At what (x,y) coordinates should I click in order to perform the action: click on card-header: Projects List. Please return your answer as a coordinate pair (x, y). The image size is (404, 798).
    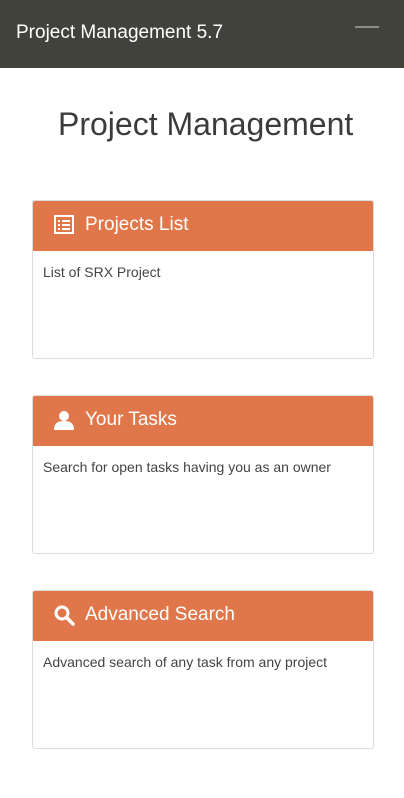
    Looking at the image, I should click on (203, 226).